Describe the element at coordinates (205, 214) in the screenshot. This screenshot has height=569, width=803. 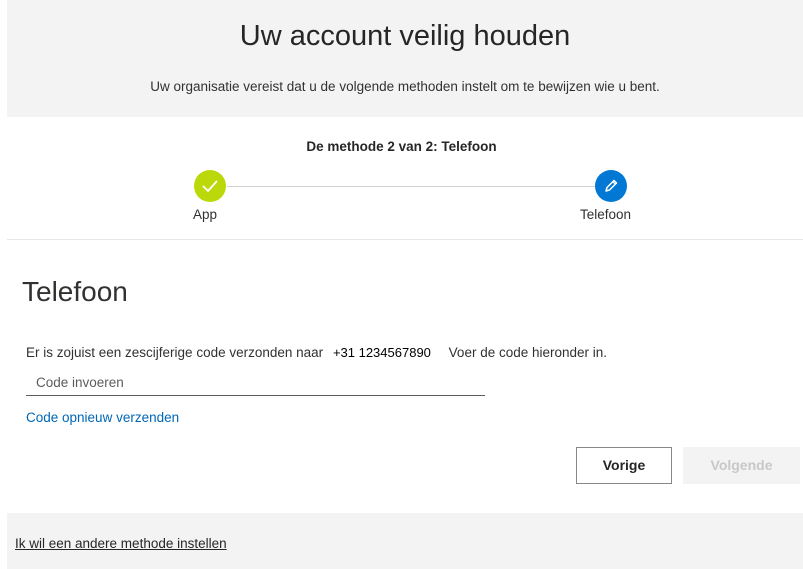
I see `step-label-app: App` at that location.